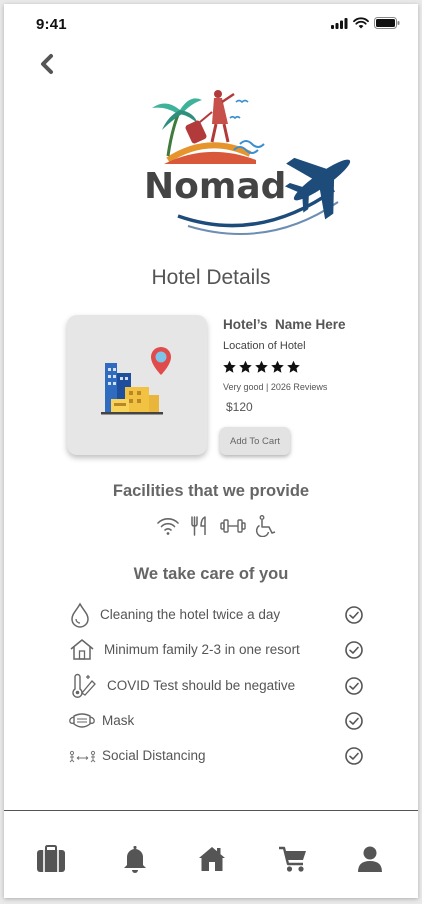  I want to click on price: $120, so click(239, 407).